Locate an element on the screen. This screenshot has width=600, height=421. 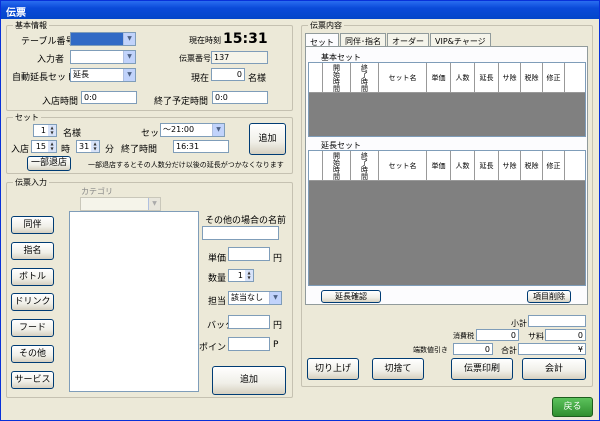
checkout-button: 会計 is located at coordinates (554, 369).